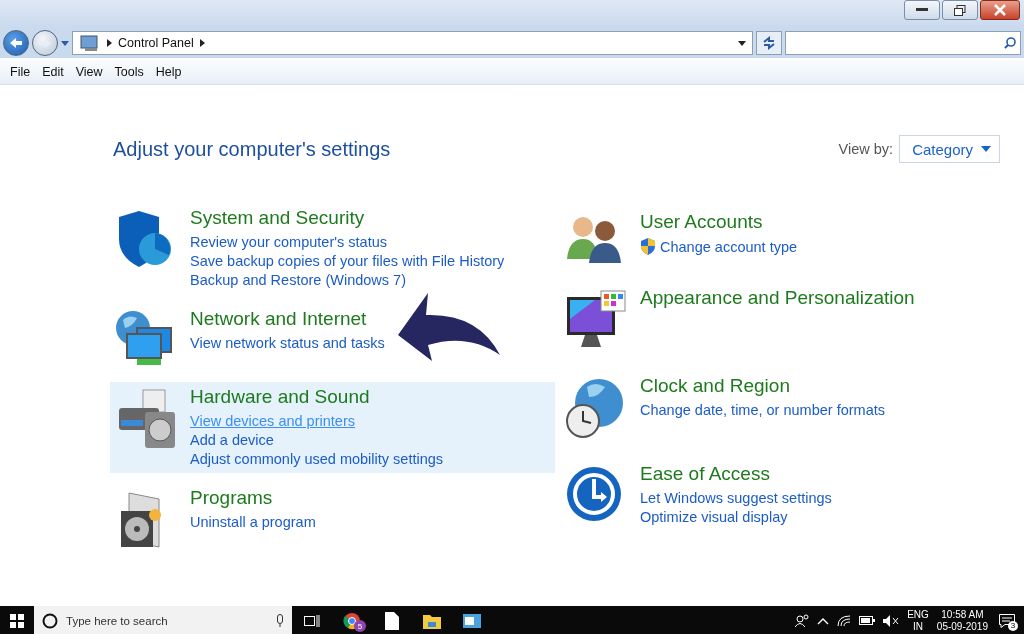 This screenshot has width=1024, height=634. Describe the element at coordinates (253, 498) in the screenshot. I see `category-title: Programs` at that location.